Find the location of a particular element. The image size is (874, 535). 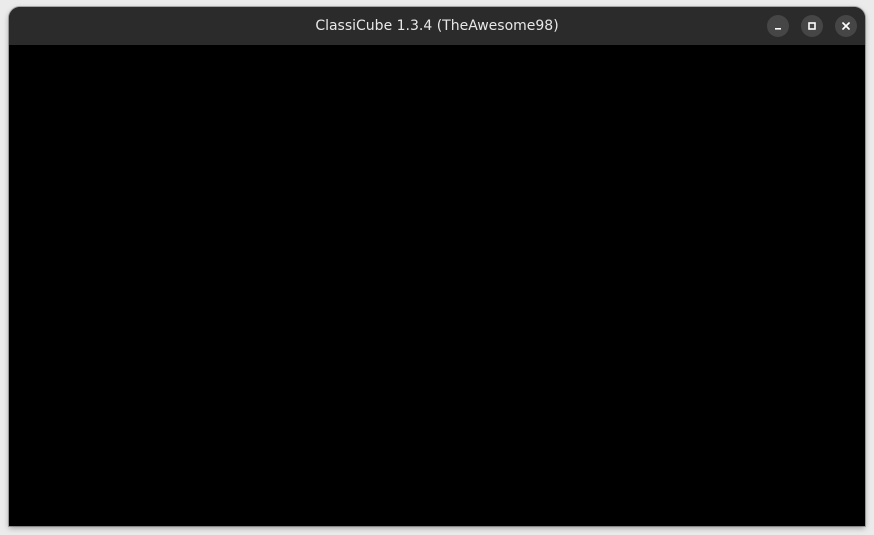

minimize-button is located at coordinates (778, 26).